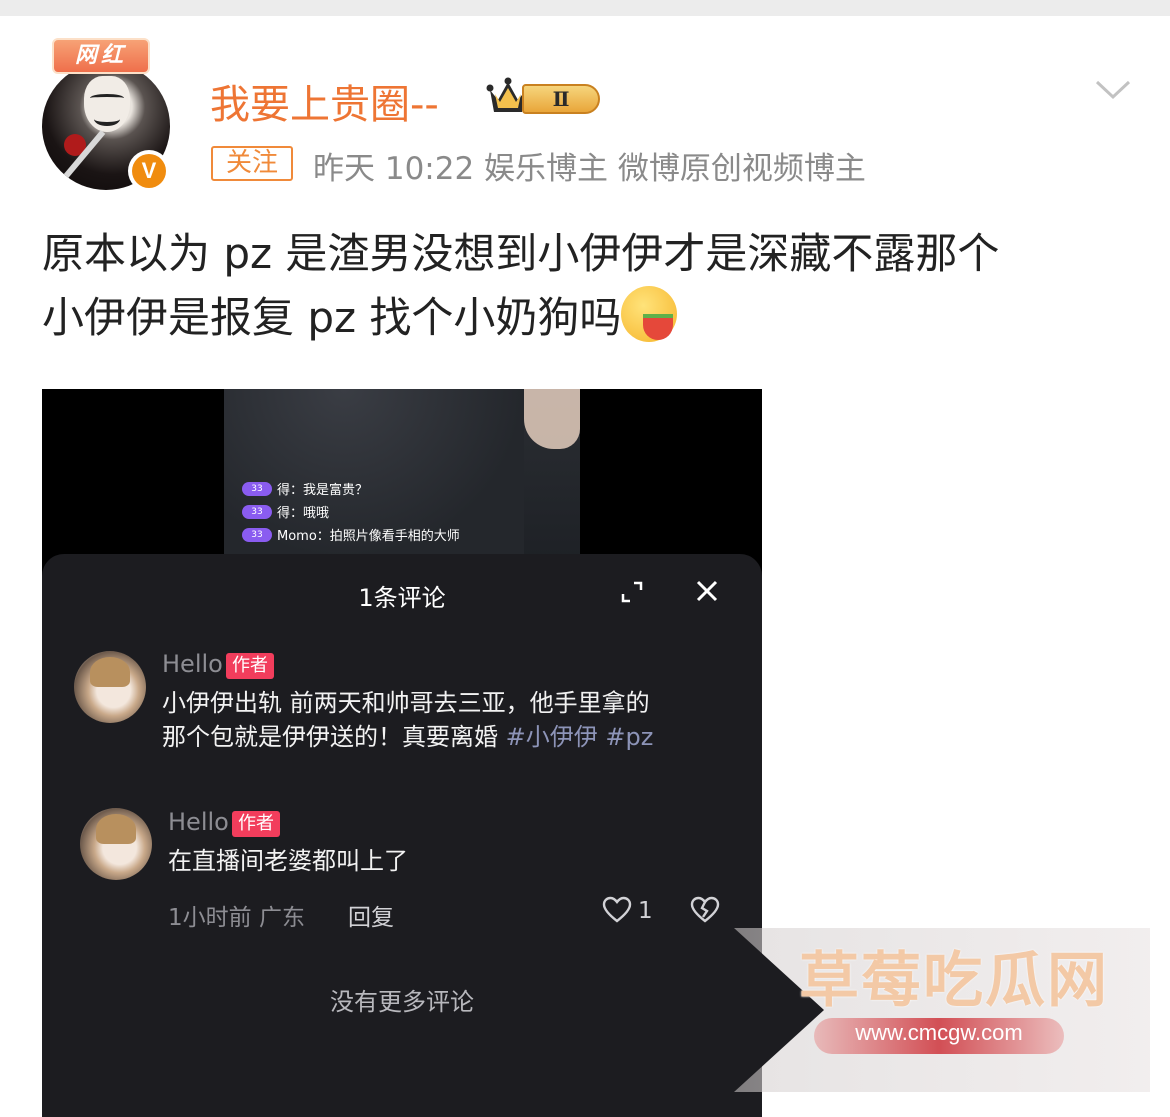 Image resolution: width=1170 pixels, height=1117 pixels. What do you see at coordinates (707, 591) in the screenshot?
I see `close-icon` at bounding box center [707, 591].